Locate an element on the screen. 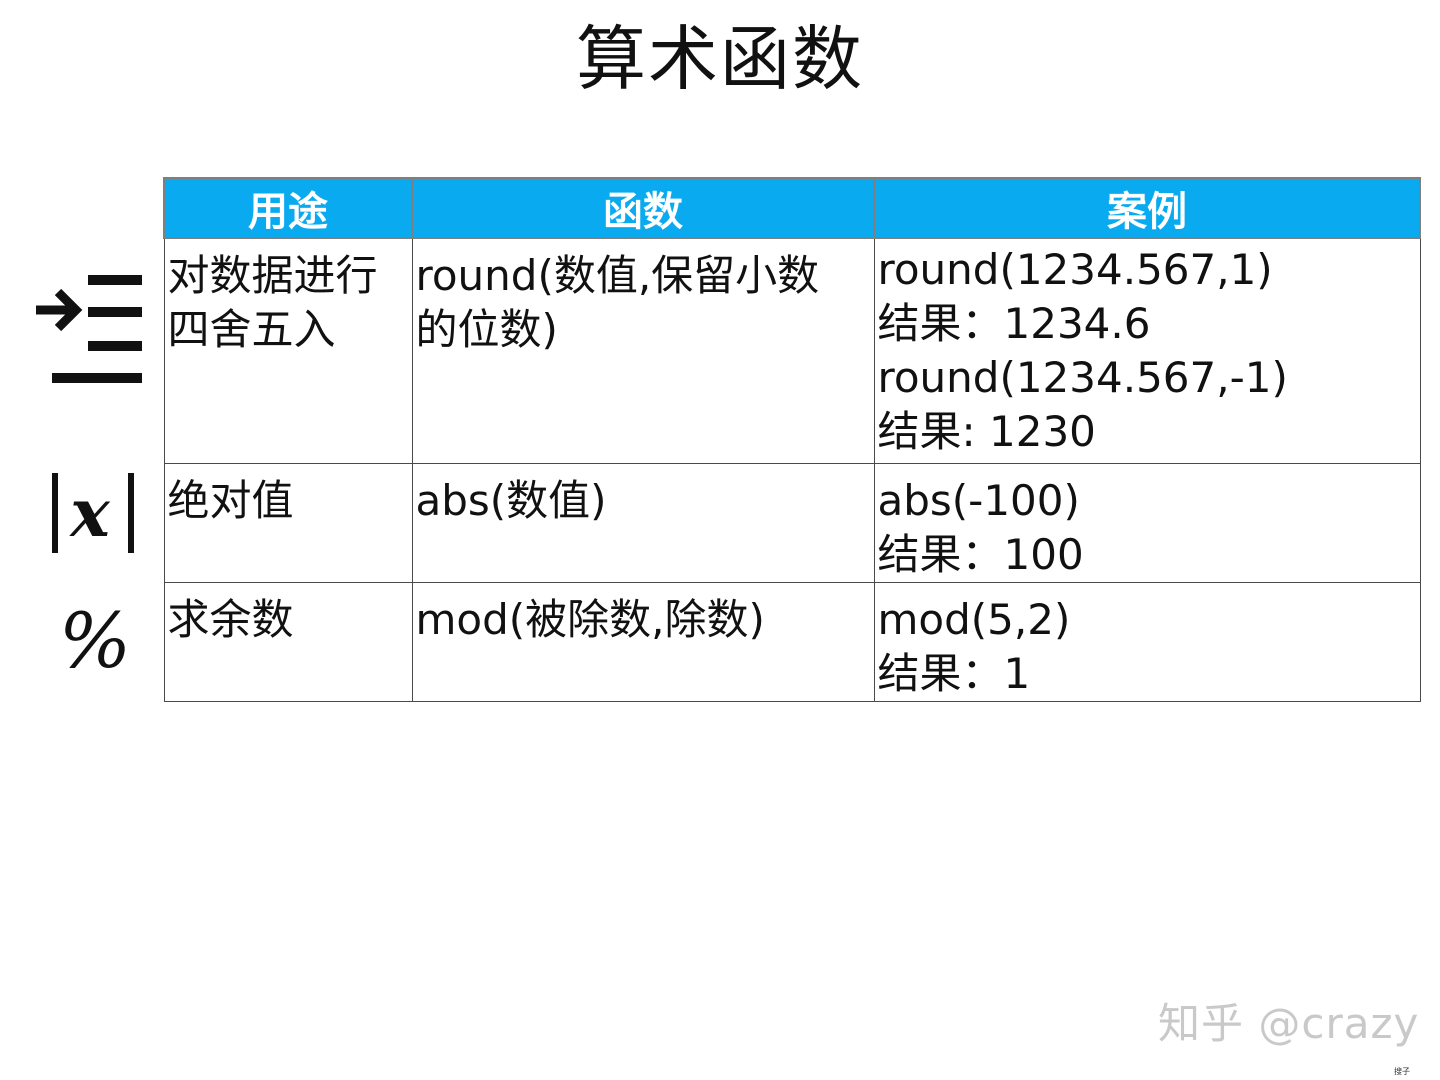  function-cell: mod(被除数,除数) is located at coordinates (643, 642).